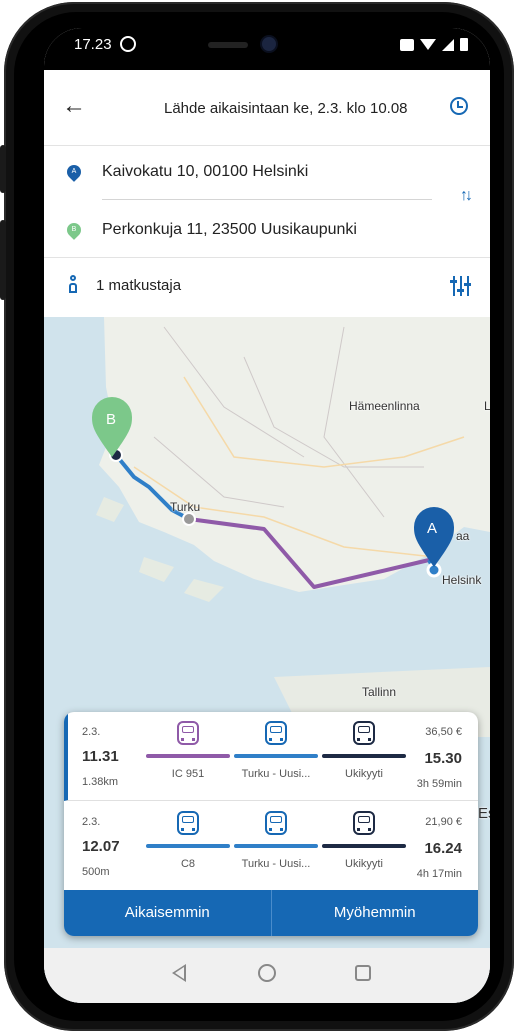 The height and width of the screenshot is (1033, 518). Describe the element at coordinates (96, 872) in the screenshot. I see `itinerary-walk-distance: 500m` at that location.